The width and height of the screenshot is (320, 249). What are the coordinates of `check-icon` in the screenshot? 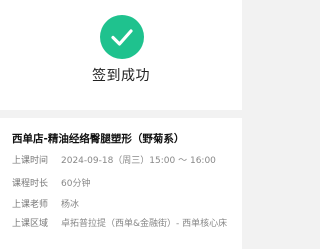 It's located at (122, 37).